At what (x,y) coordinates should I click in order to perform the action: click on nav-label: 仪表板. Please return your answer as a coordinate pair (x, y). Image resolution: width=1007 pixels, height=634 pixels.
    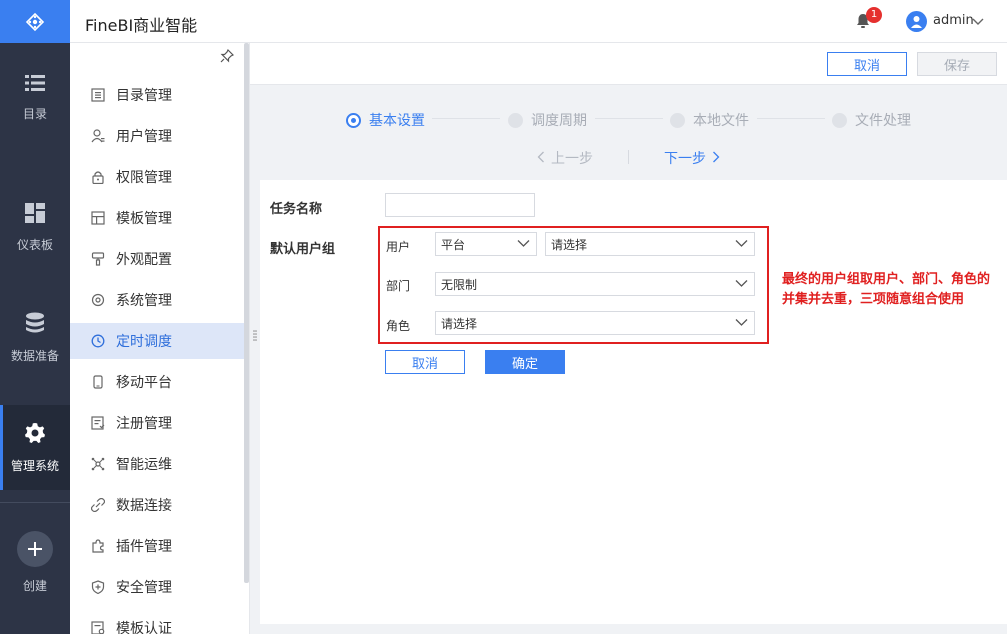
    Looking at the image, I should click on (34, 244).